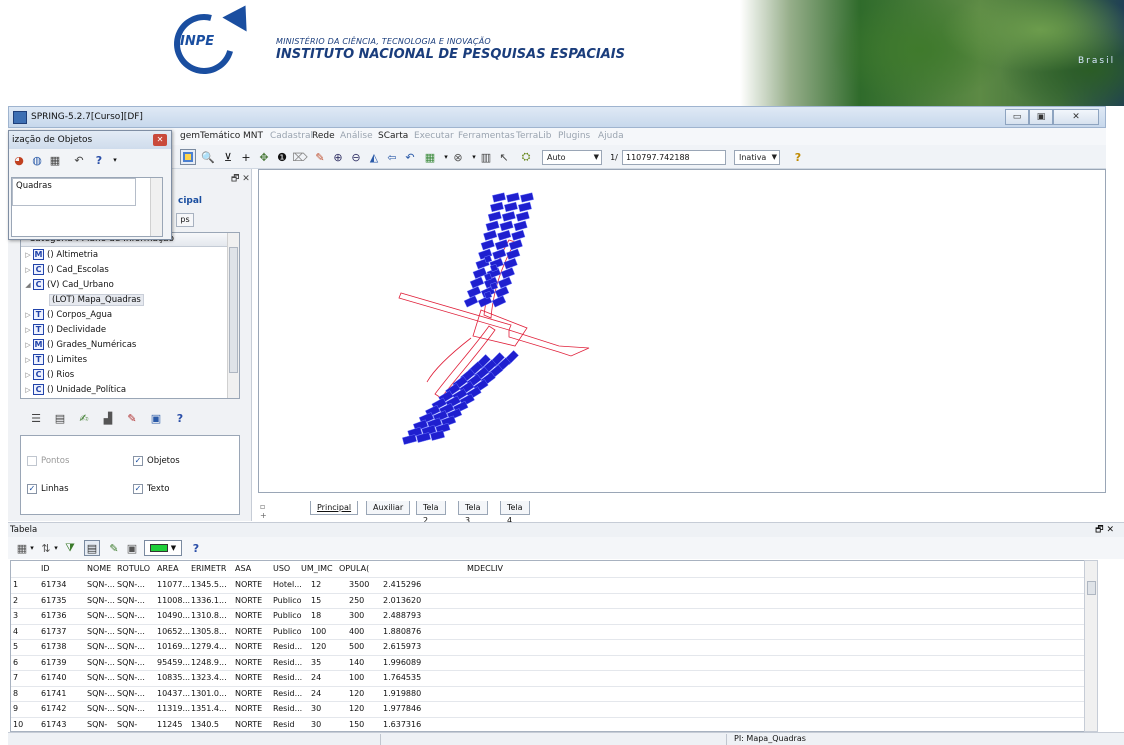 Image resolution: width=1124 pixels, height=745 pixels. Describe the element at coordinates (53, 725) in the screenshot. I see `table-cell: 61743` at that location.